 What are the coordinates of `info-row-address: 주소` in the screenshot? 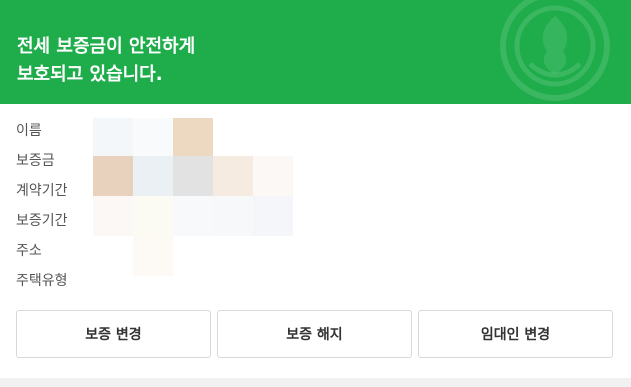 It's located at (29, 251).